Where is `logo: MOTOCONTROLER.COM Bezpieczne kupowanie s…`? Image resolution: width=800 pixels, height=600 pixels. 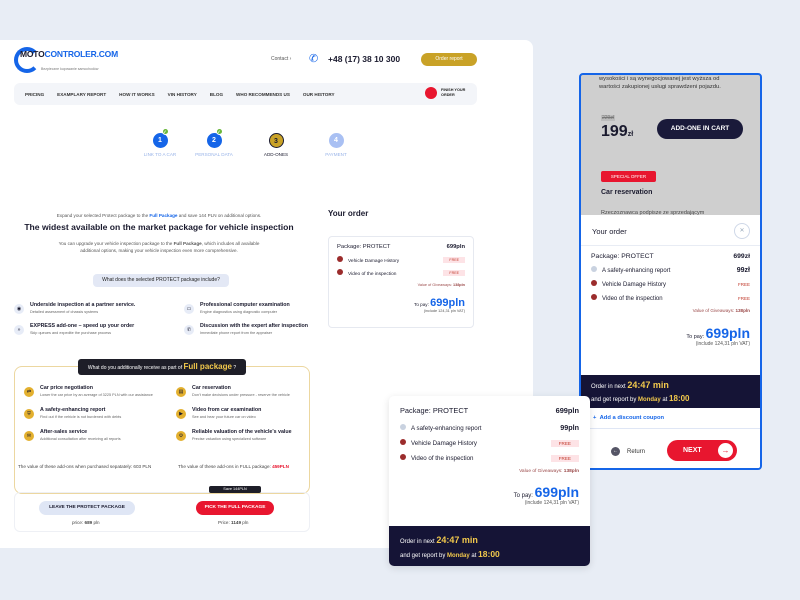 logo: MOTOCONTROLER.COM Bezpieczne kupowanie s… is located at coordinates (66, 60).